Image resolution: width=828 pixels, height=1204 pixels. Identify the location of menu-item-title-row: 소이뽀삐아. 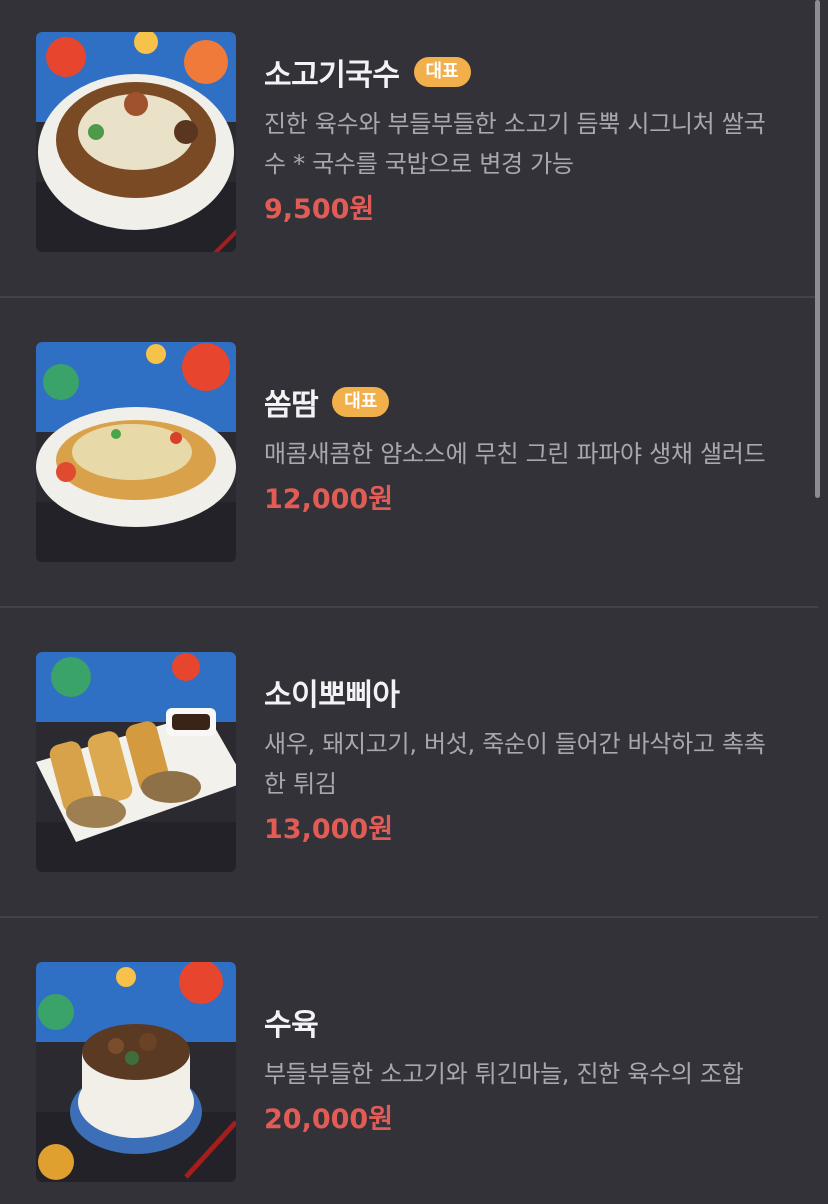
(524, 692).